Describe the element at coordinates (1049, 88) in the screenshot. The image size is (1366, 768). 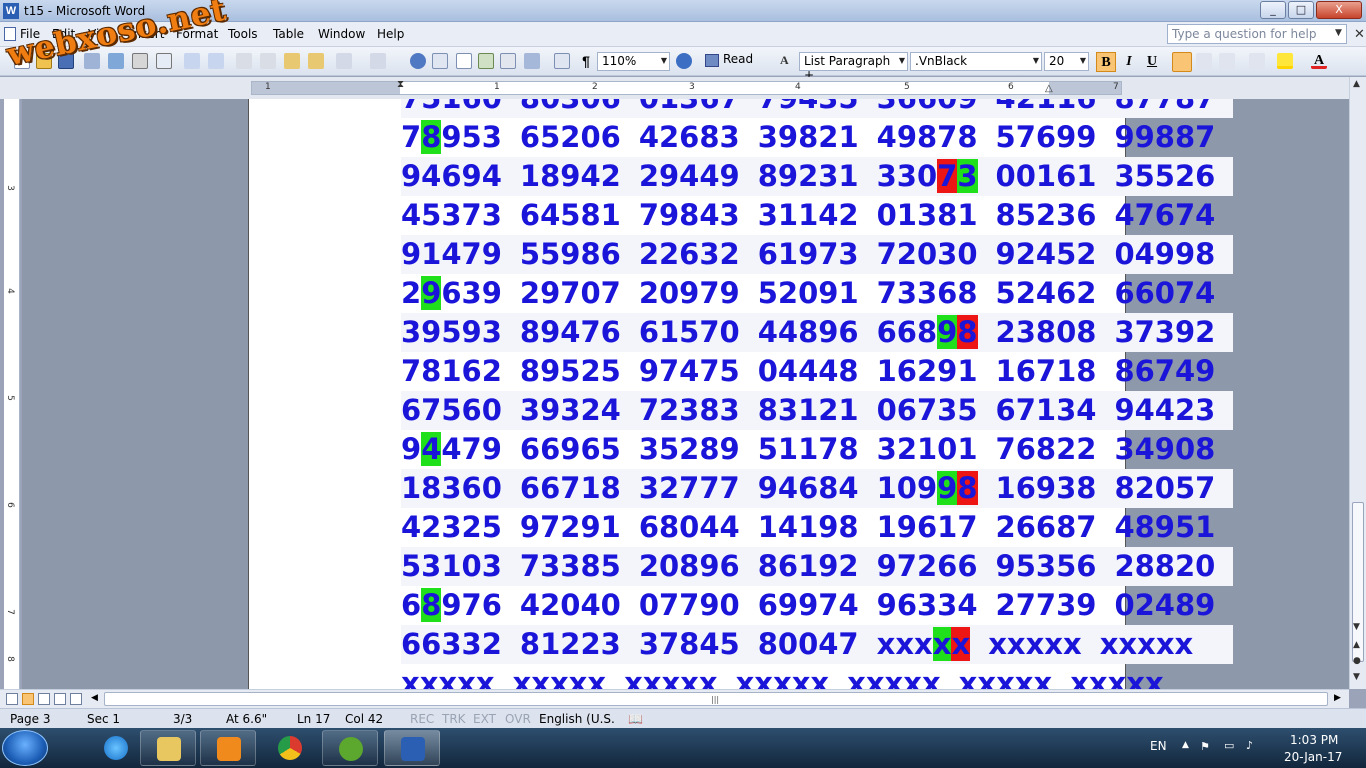
I see `right-indent-marker-icon: △` at that location.